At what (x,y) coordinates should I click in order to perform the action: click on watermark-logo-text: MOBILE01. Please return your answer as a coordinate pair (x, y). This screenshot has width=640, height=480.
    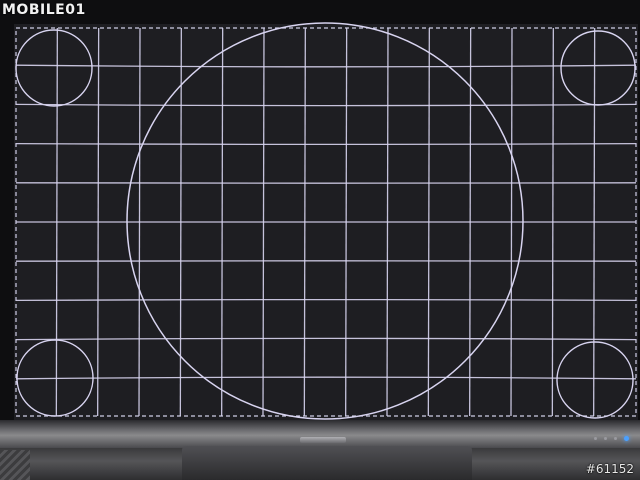
    Looking at the image, I should click on (44, 10).